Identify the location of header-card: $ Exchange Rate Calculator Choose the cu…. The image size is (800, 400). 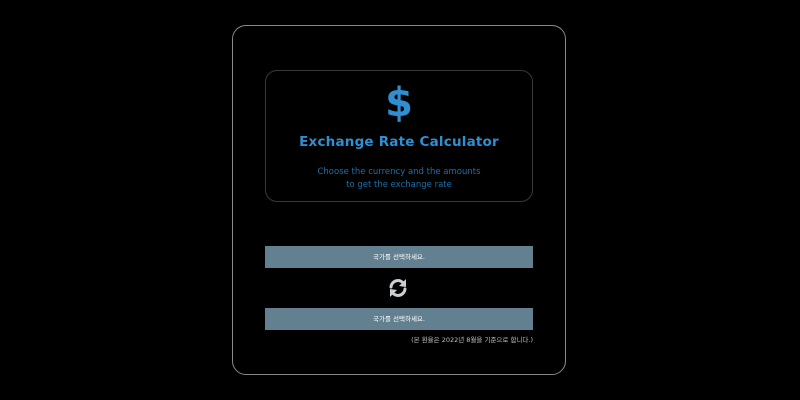
(399, 136).